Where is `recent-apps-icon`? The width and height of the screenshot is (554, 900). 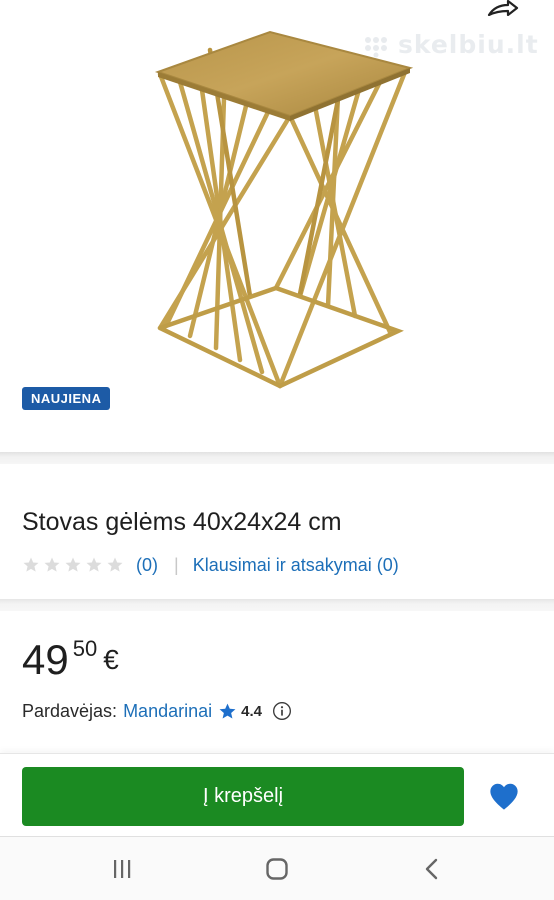
recent-apps-icon is located at coordinates (122, 869).